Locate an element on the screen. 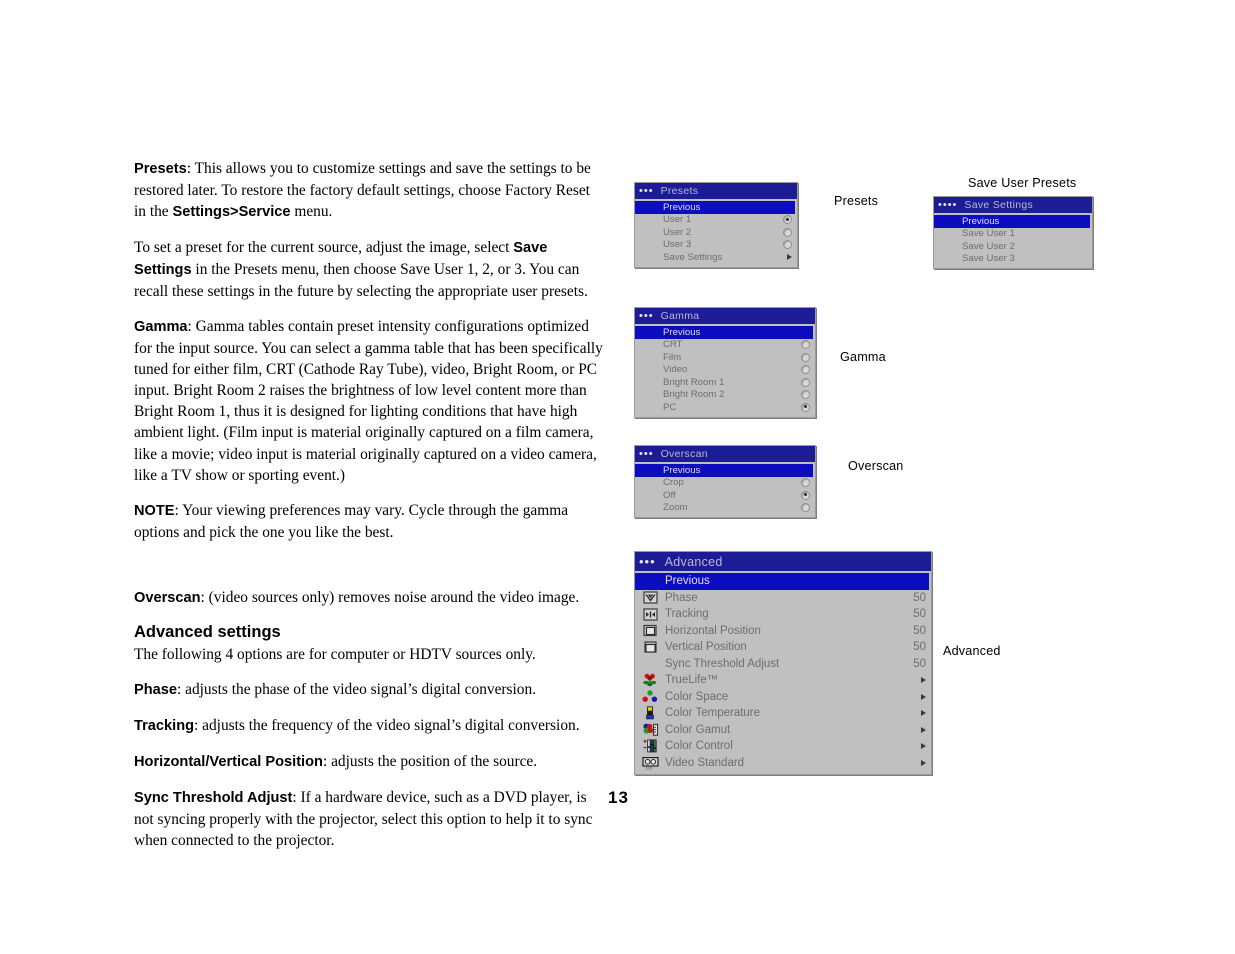 The height and width of the screenshot is (954, 1235). osd-menu-item: Save User 2 is located at coordinates (1013, 246).